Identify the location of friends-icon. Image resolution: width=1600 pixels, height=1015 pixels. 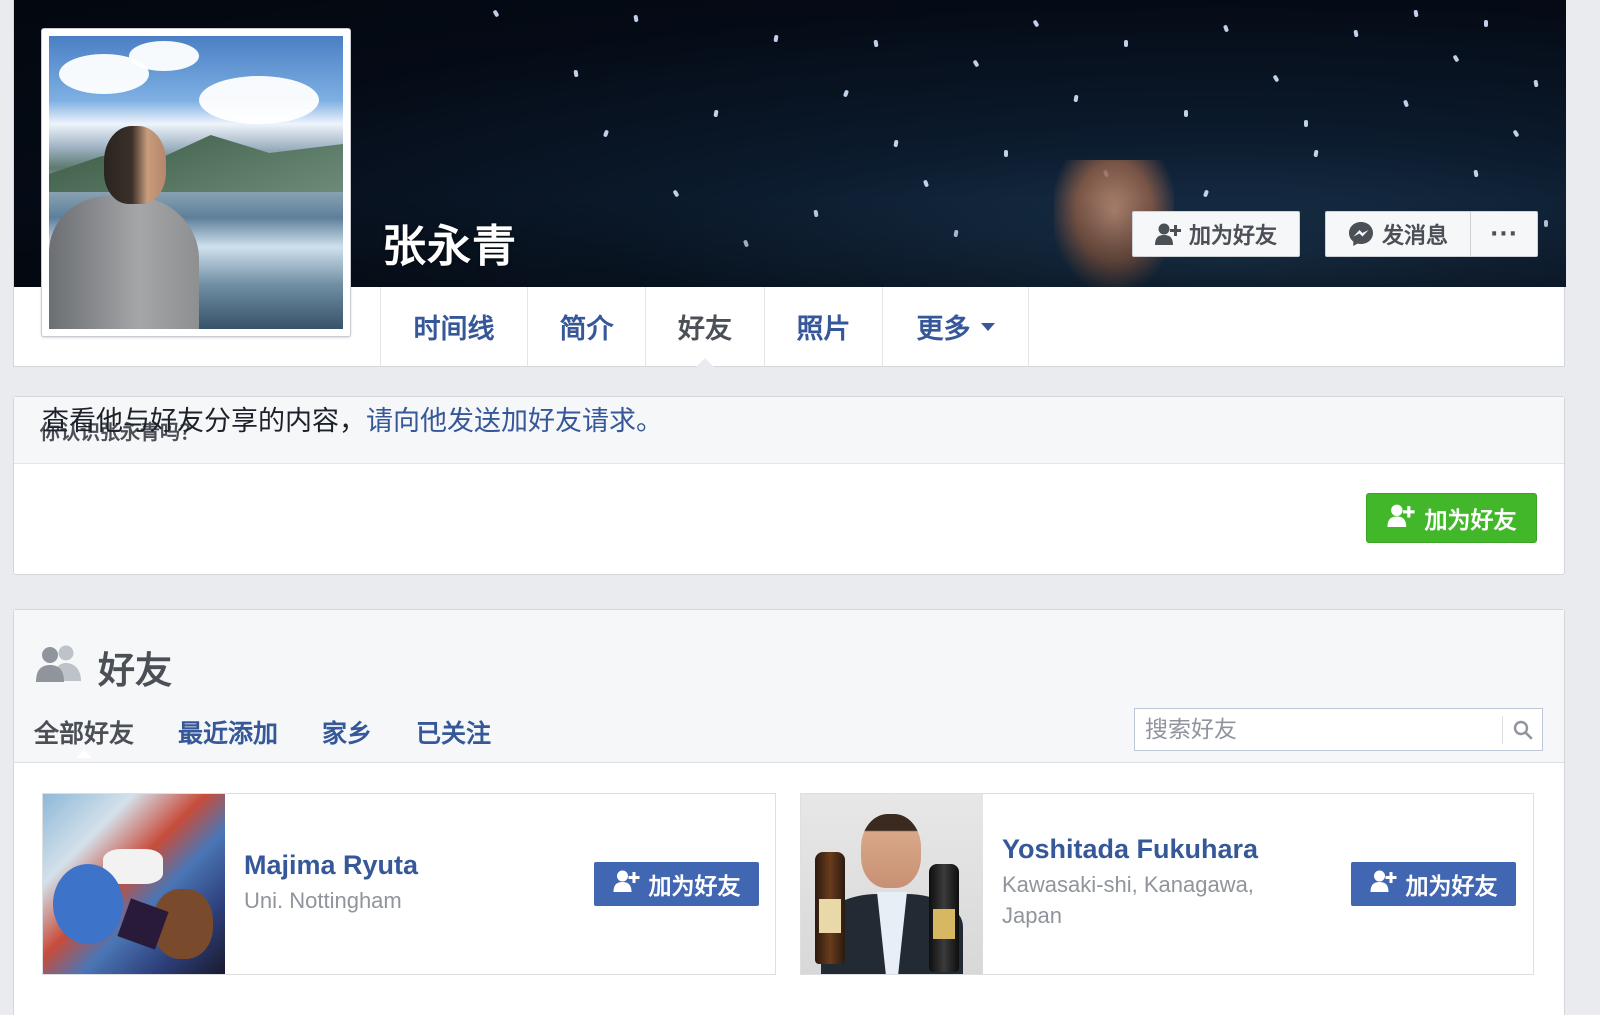
(59, 667).